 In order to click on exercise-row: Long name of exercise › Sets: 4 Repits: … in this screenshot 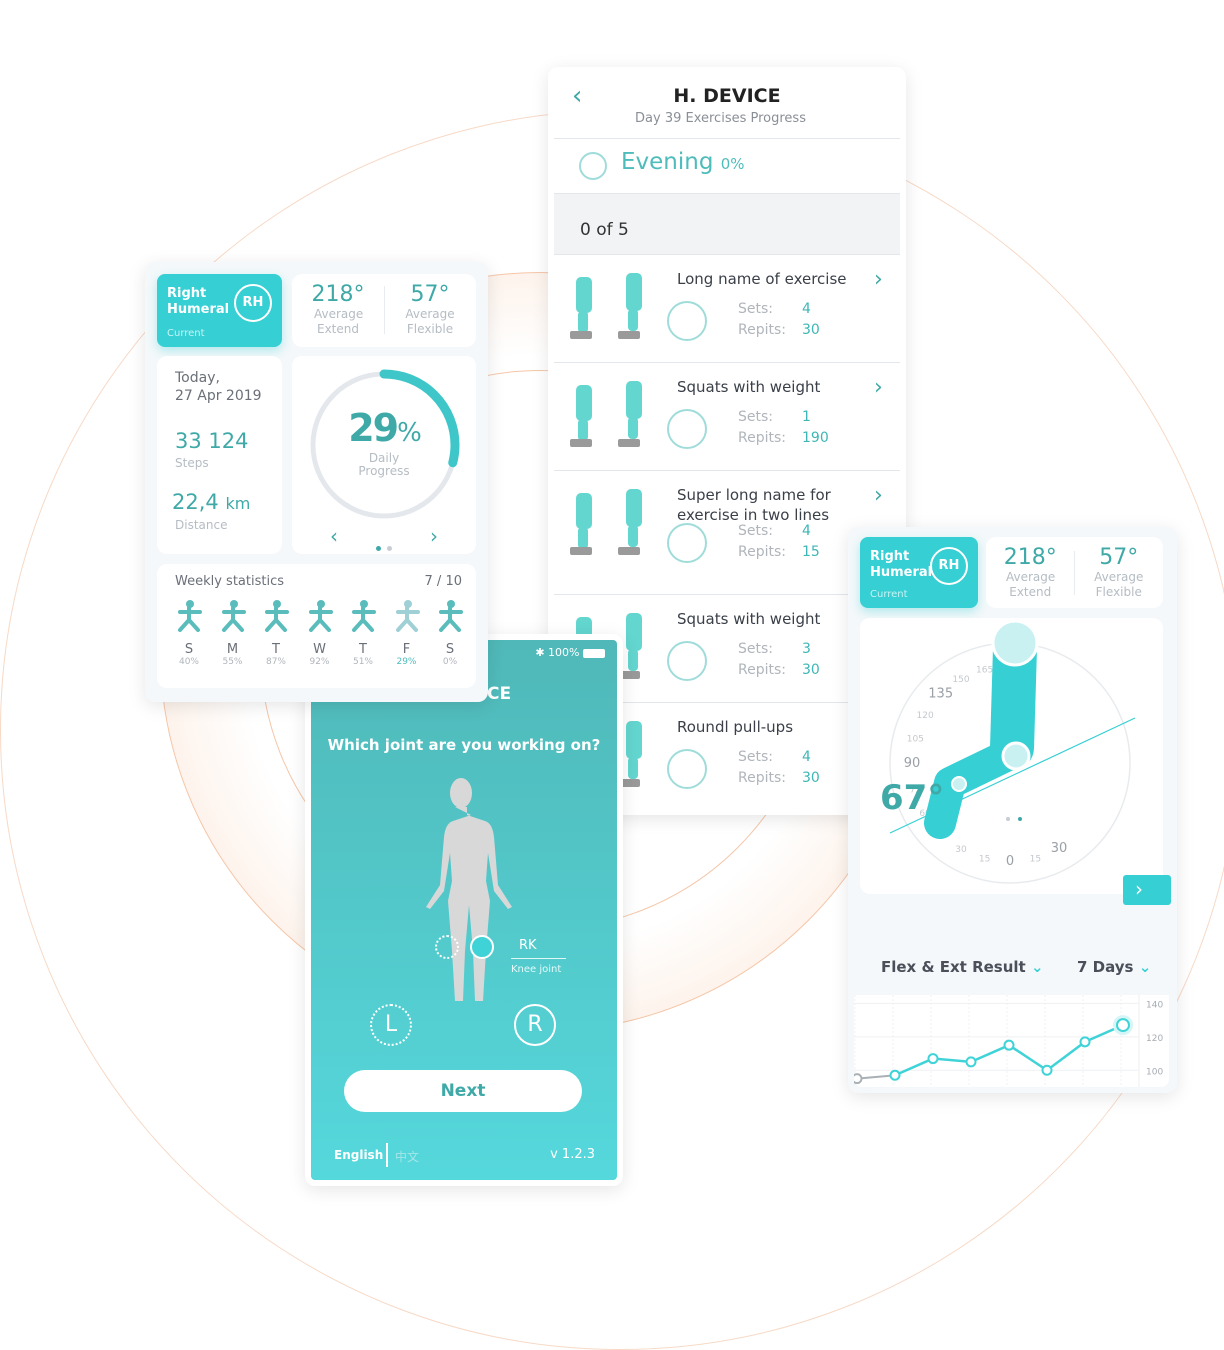, I will do `click(727, 308)`.